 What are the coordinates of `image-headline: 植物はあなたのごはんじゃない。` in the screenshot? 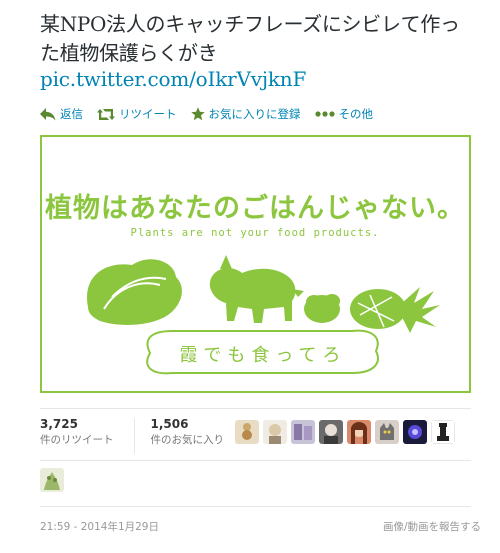 It's located at (255, 208).